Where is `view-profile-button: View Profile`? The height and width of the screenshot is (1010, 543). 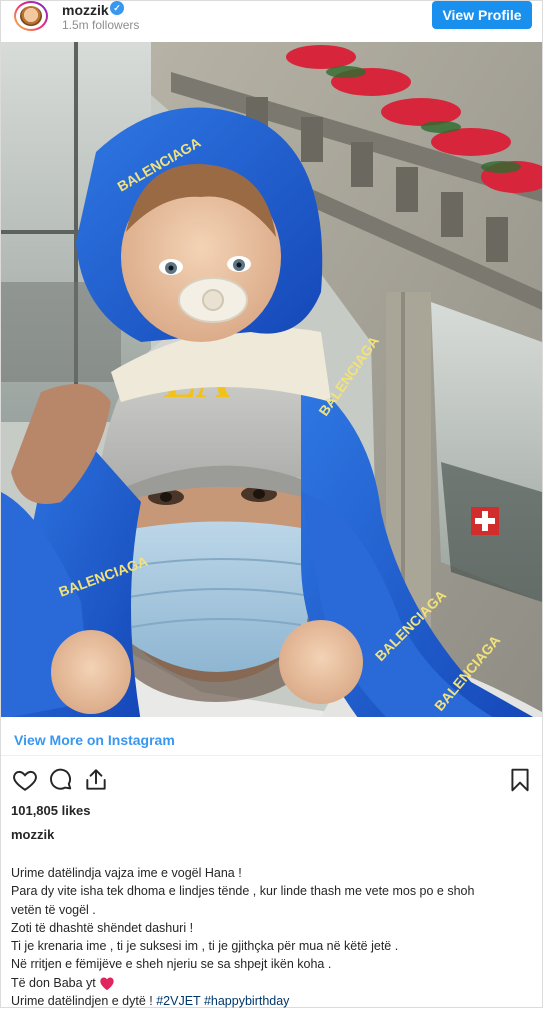
view-profile-button: View Profile is located at coordinates (482, 15).